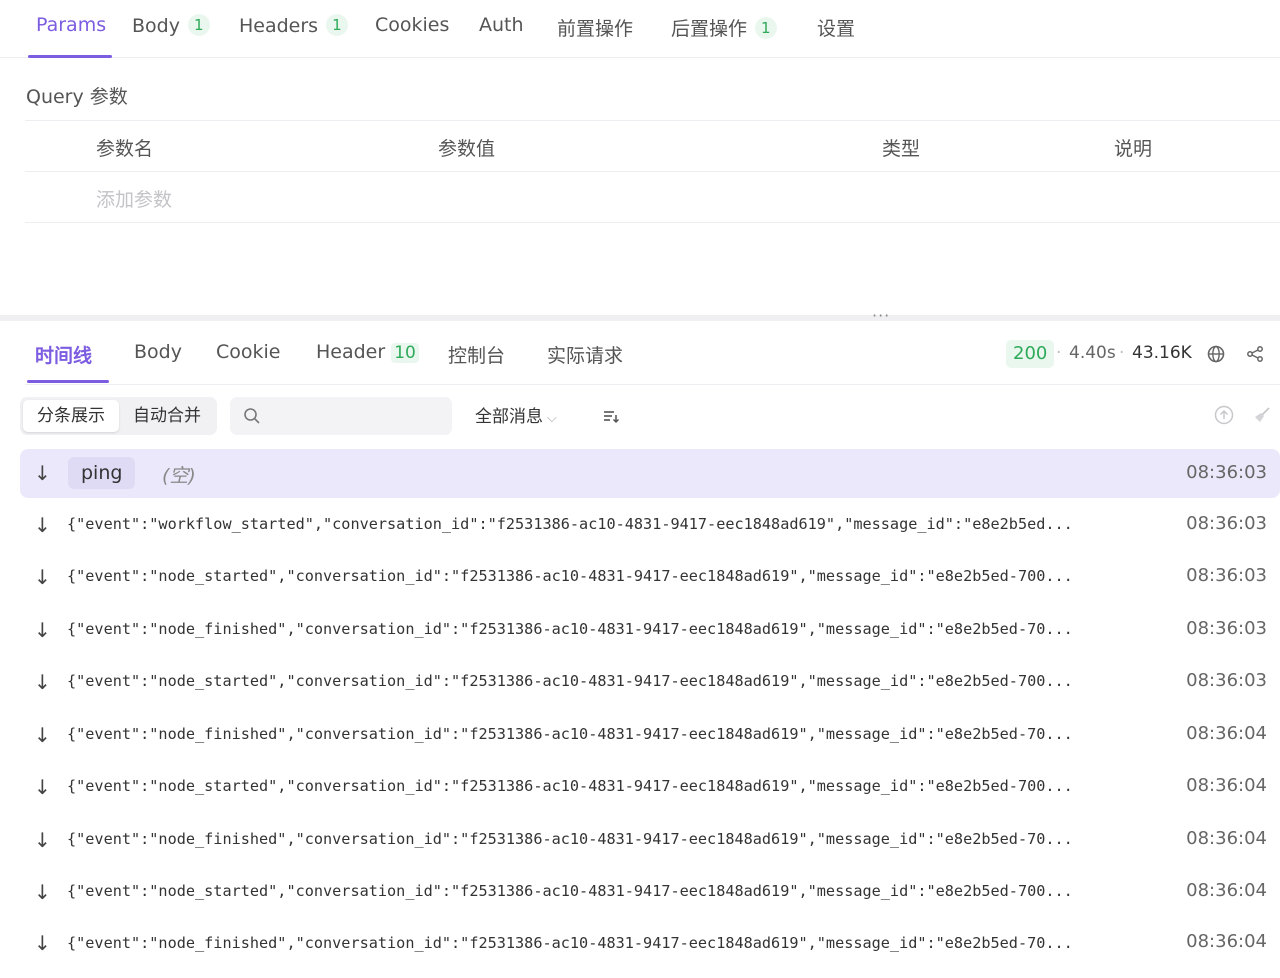  Describe the element at coordinates (709, 29) in the screenshot. I see `tab-post-processors-label: 后置操作` at that location.